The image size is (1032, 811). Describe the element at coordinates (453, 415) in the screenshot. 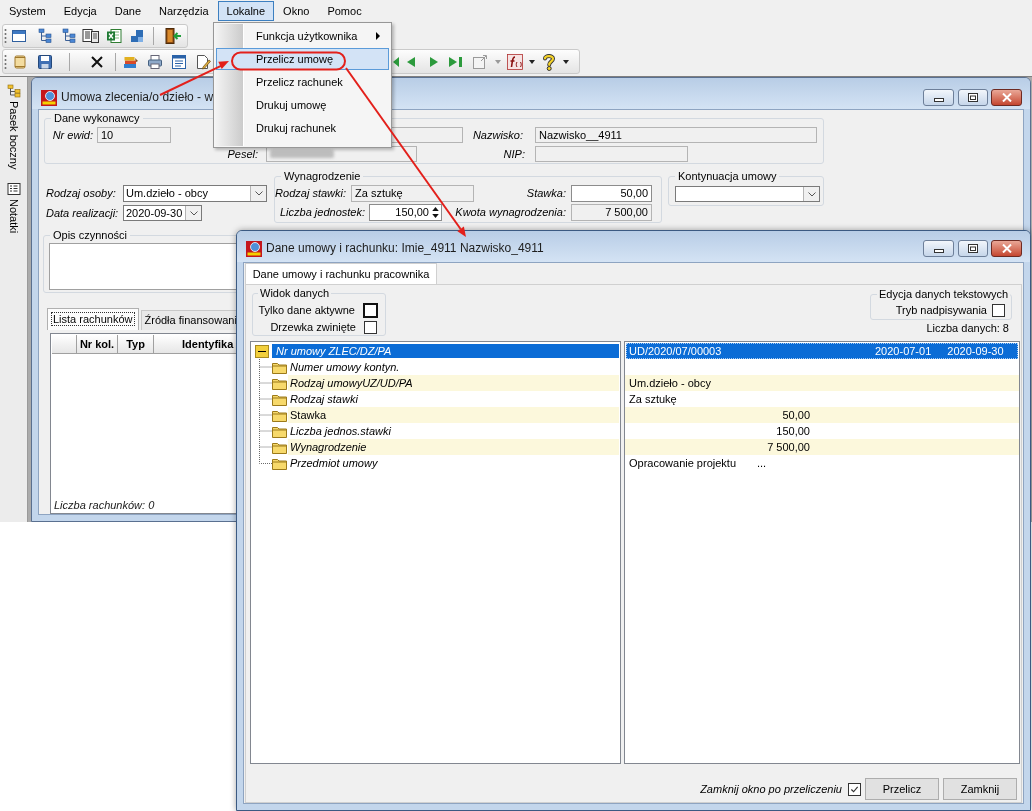

I see `tree-item: Stawka` at that location.